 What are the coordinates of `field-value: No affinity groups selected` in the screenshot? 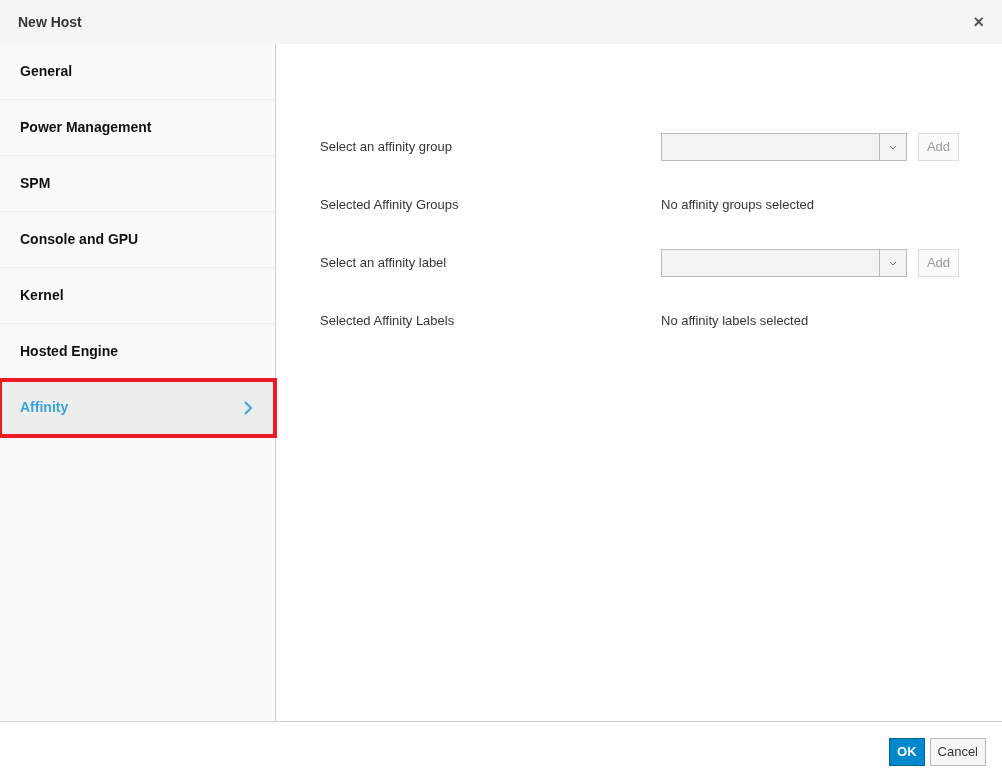 It's located at (737, 205).